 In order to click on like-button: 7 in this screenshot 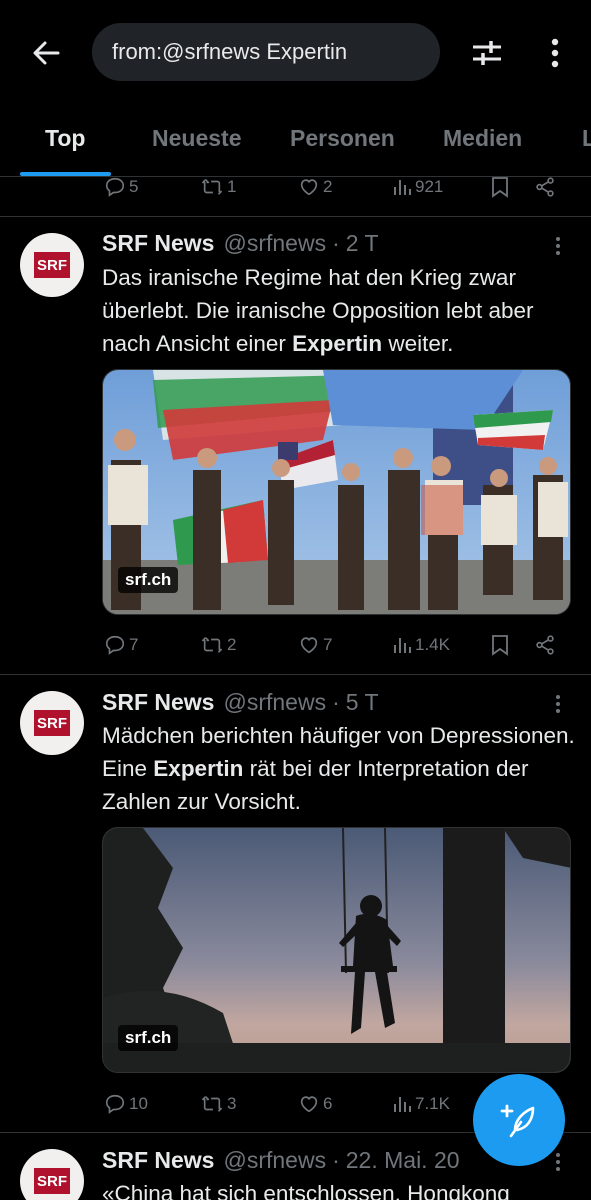, I will do `click(315, 645)`.